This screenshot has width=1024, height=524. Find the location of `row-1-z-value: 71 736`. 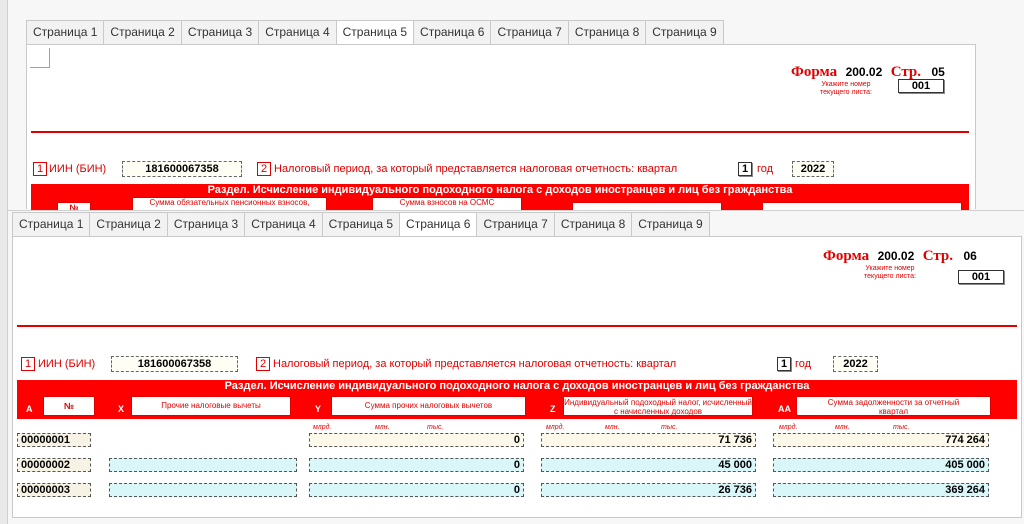

row-1-z-value: 71 736 is located at coordinates (648, 440).